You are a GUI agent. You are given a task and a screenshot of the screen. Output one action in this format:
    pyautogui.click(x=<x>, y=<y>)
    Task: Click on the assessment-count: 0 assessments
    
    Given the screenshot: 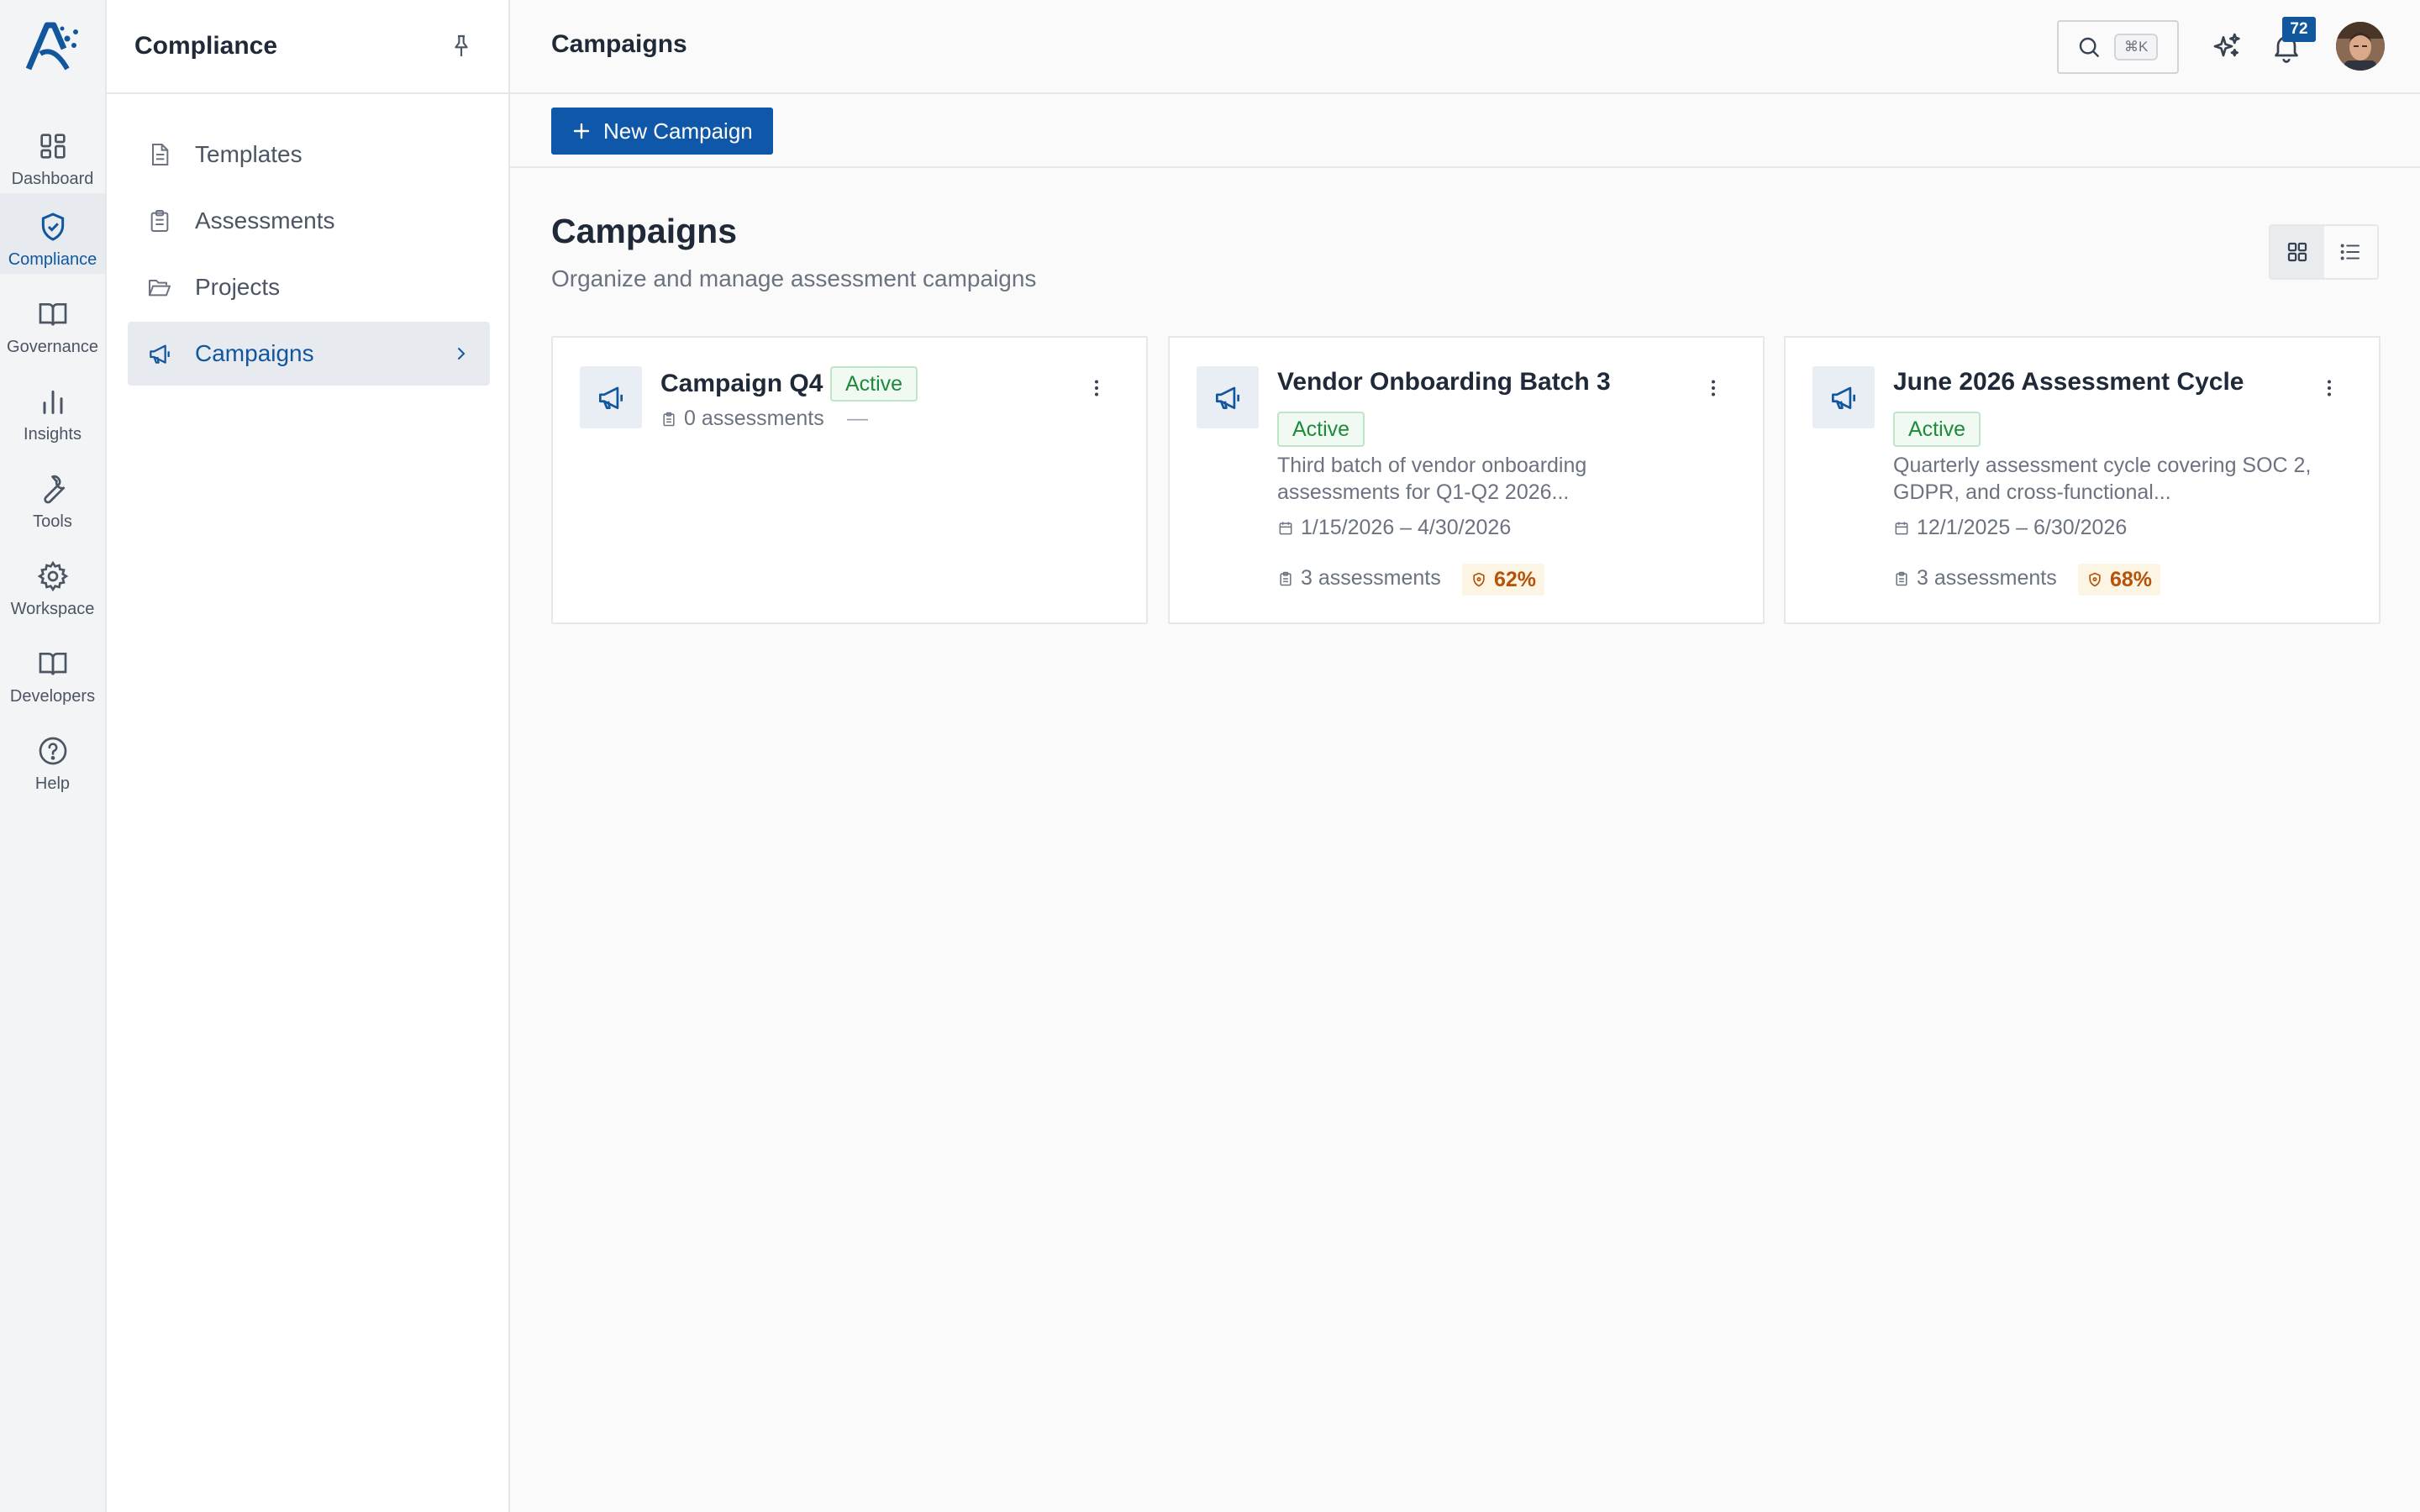 What is the action you would take?
    pyautogui.click(x=742, y=419)
    